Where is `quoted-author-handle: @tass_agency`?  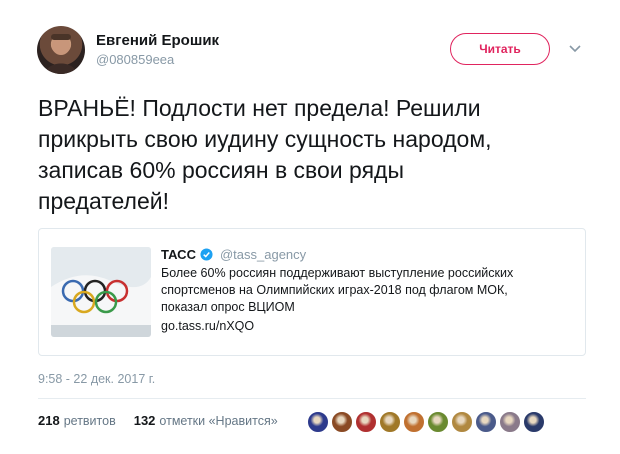 quoted-author-handle: @tass_agency is located at coordinates (263, 254).